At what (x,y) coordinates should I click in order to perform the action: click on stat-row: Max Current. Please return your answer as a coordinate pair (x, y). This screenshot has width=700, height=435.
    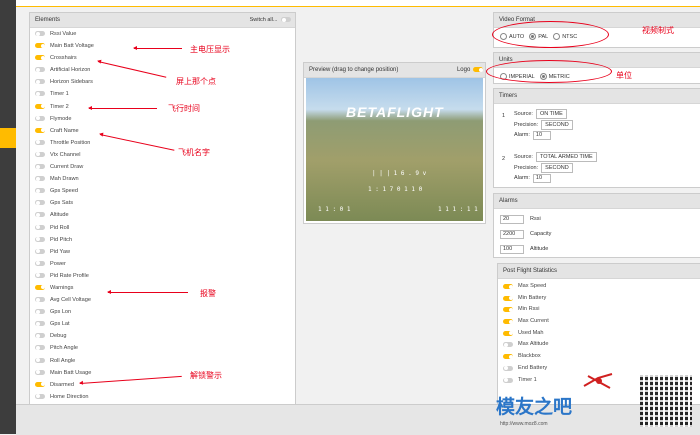
    Looking at the image, I should click on (599, 322).